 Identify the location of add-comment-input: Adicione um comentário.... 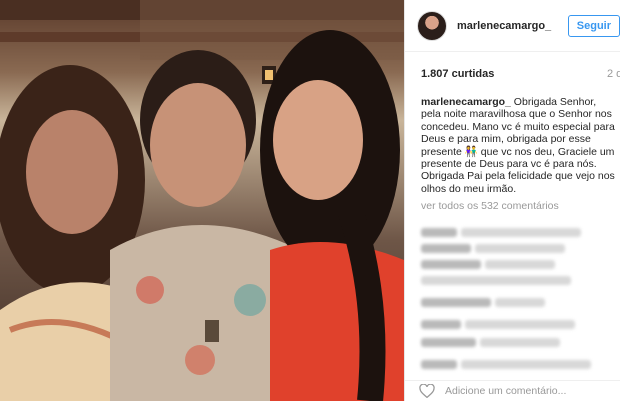
(505, 391).